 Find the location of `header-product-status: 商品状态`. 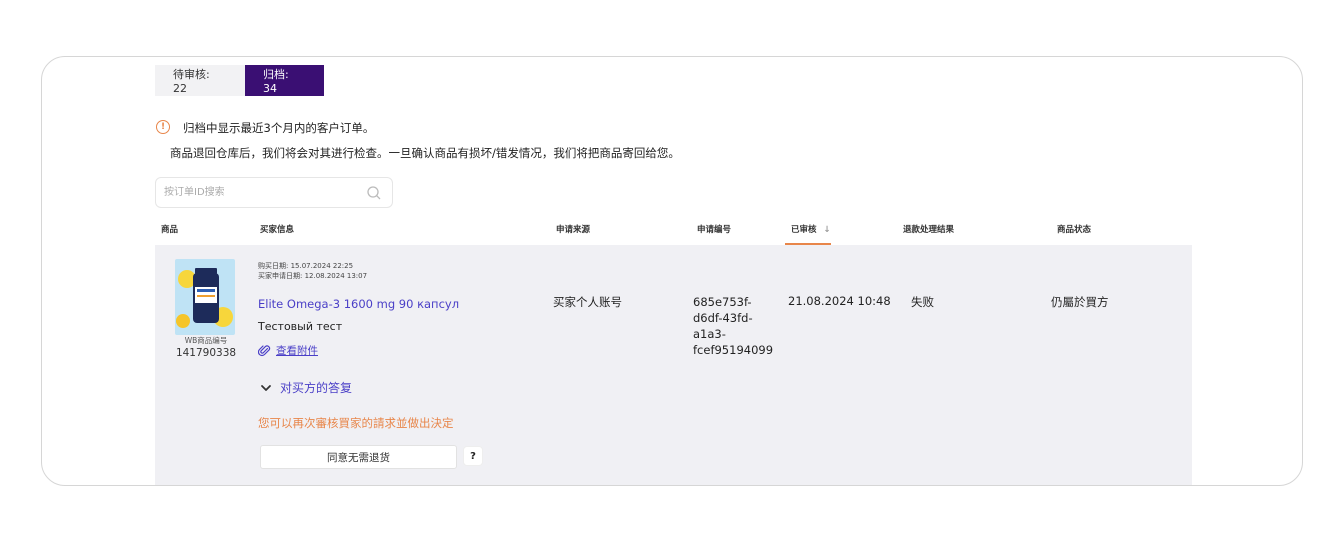

header-product-status: 商品状态 is located at coordinates (1074, 230).